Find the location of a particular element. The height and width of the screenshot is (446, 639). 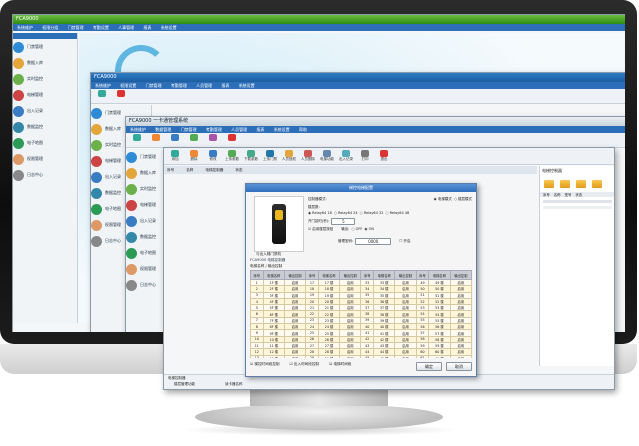

ok-button: 确定 is located at coordinates (429, 366).